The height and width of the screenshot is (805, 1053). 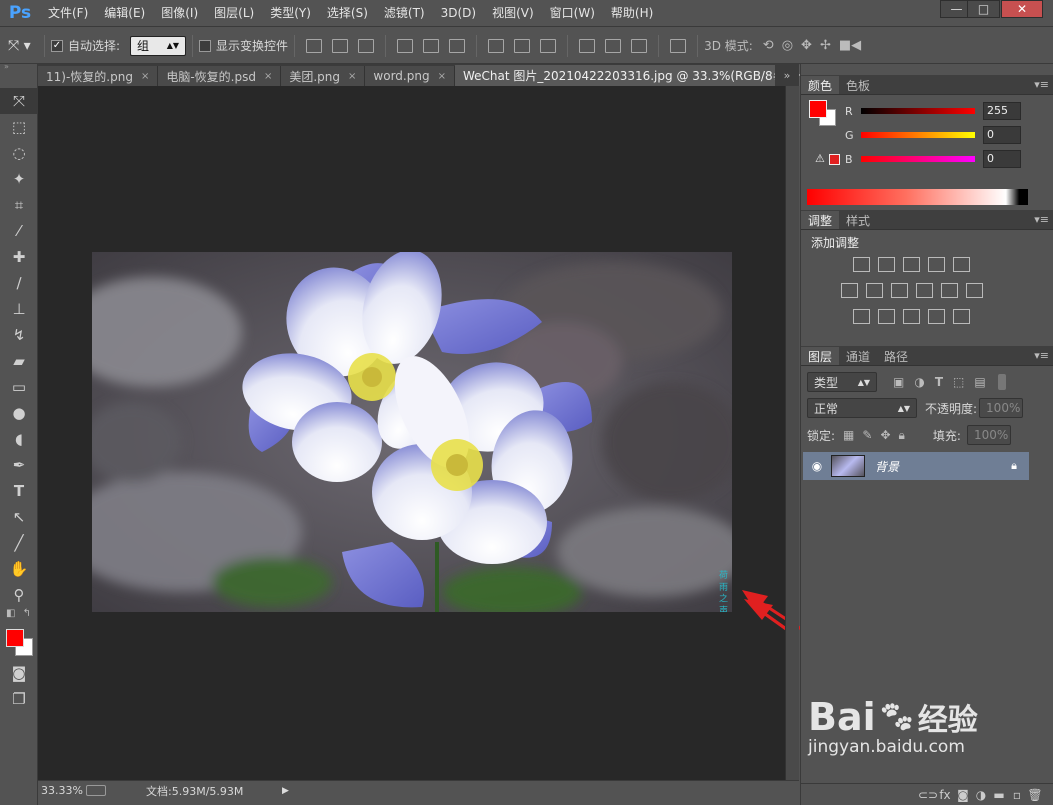 I want to click on swap-colors-icon: ↰, so click(x=27, y=617).